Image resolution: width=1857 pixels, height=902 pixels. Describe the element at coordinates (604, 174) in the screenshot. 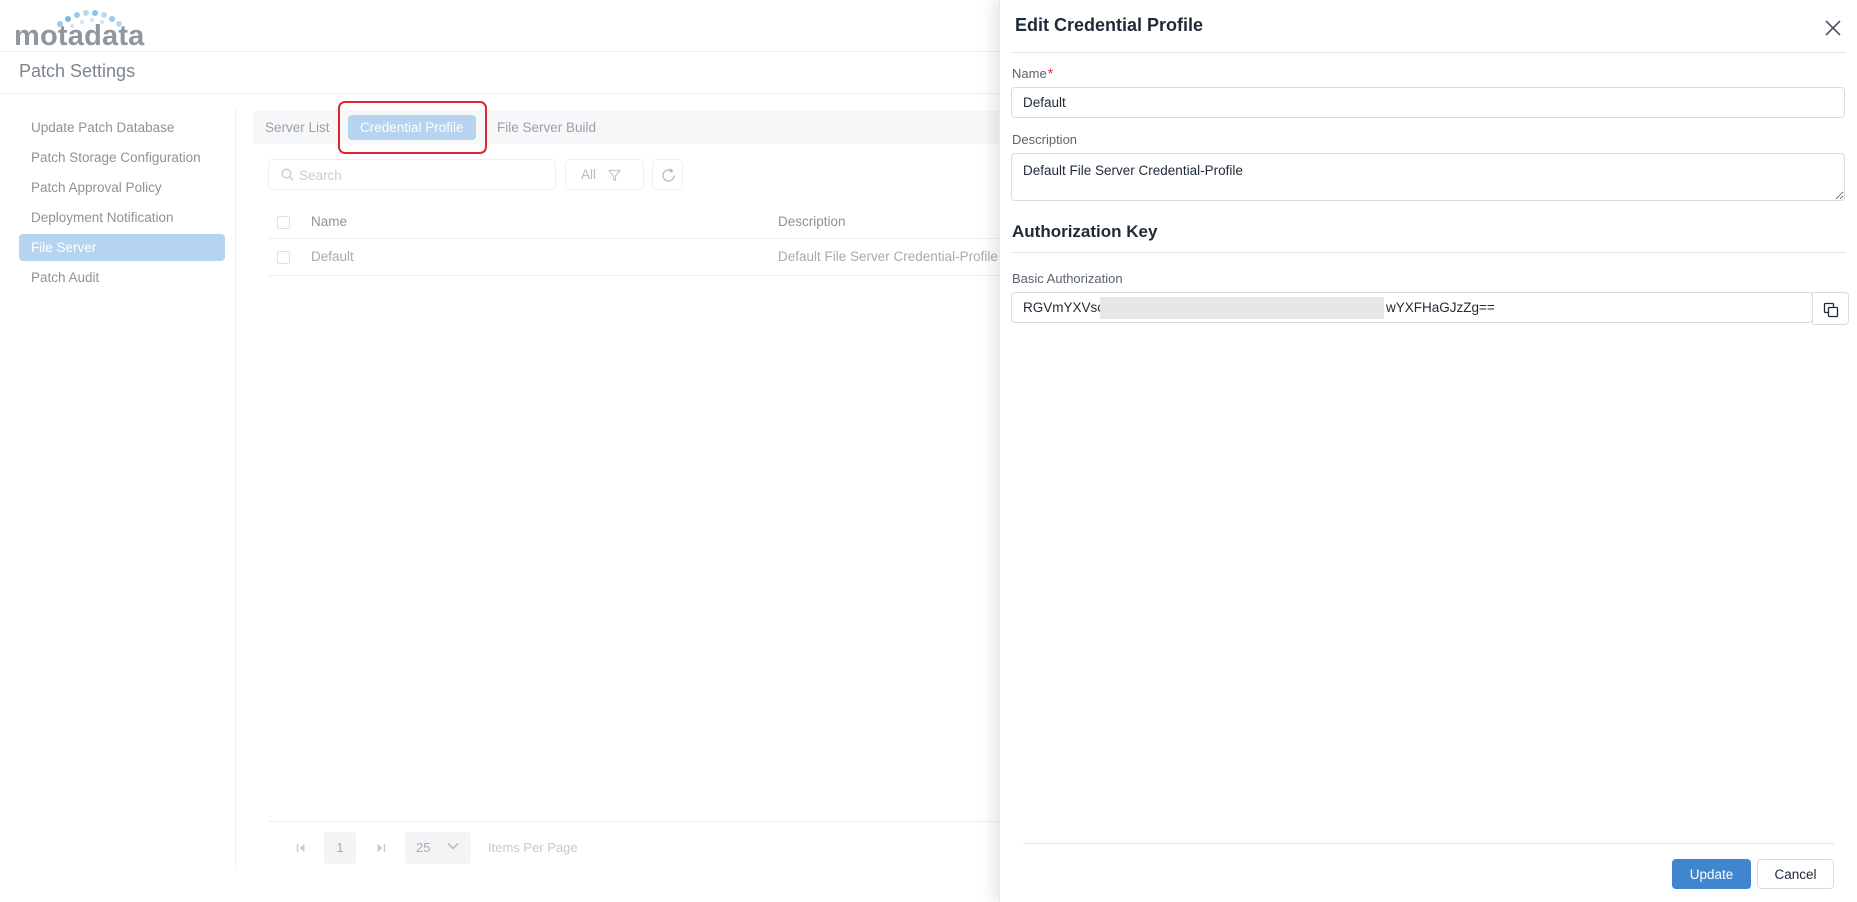

I see `filter-dropdown: All` at that location.